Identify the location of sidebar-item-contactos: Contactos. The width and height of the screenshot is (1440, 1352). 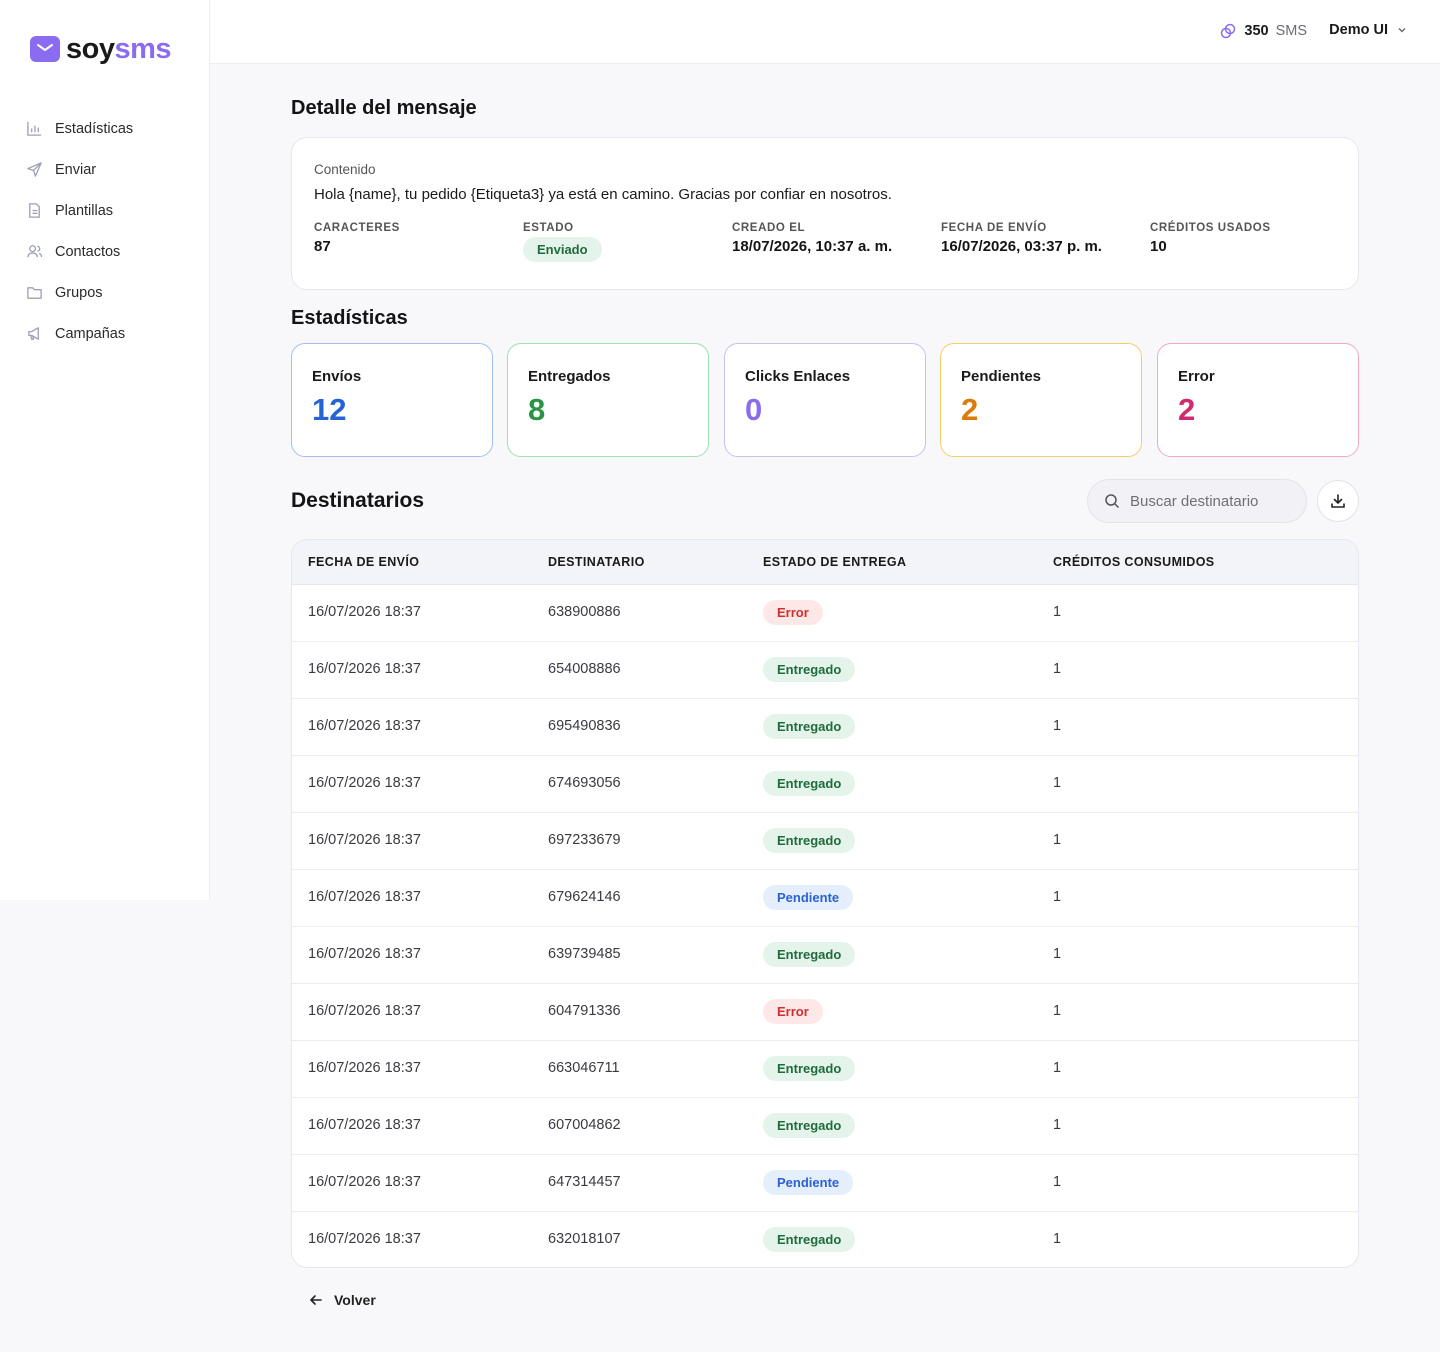
(105, 251).